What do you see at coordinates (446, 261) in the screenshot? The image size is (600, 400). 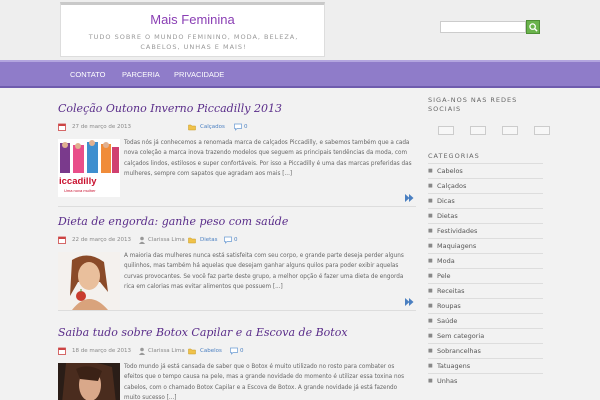 I see `category-label: Moda` at bounding box center [446, 261].